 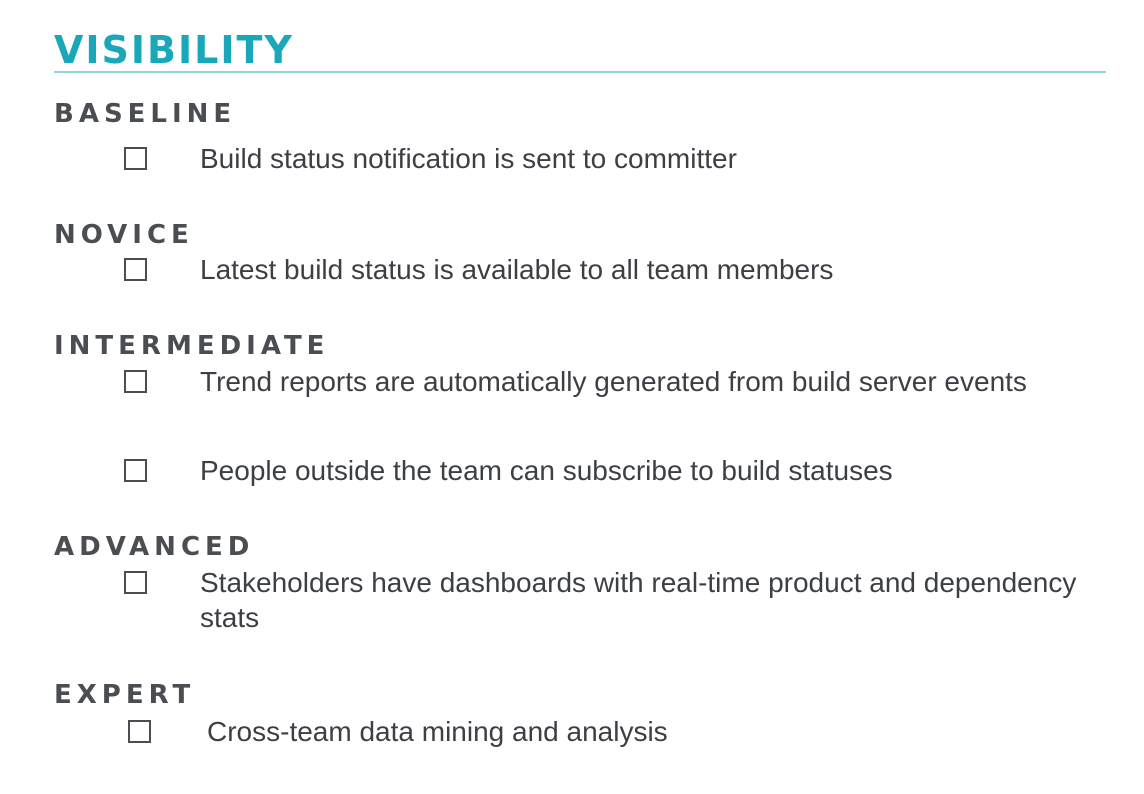 I want to click on title-divider, so click(x=580, y=72).